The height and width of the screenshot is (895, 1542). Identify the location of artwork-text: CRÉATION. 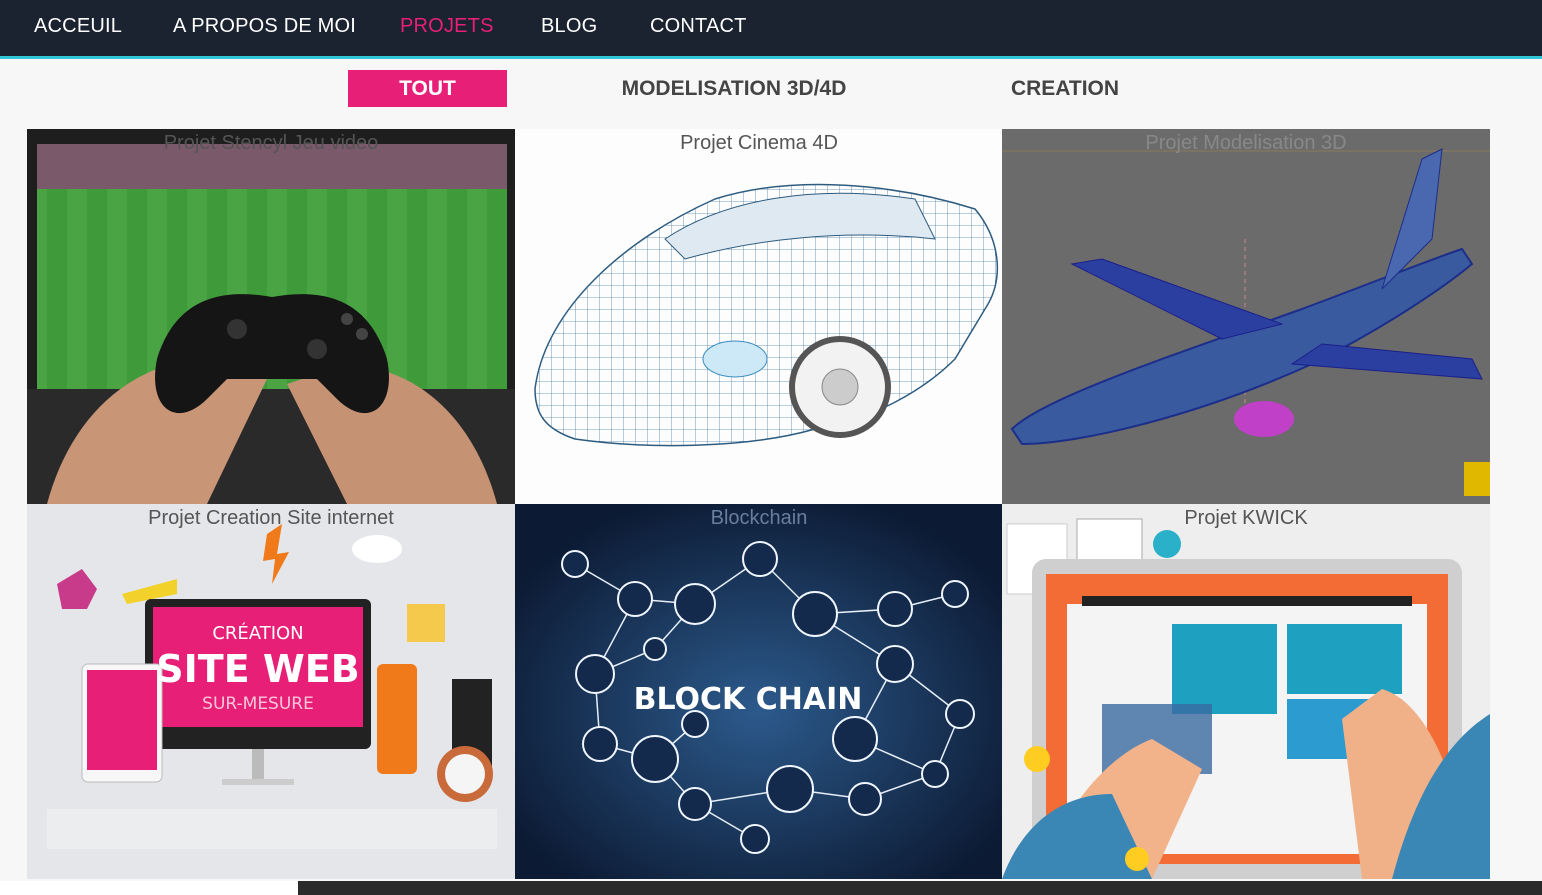
(257, 633).